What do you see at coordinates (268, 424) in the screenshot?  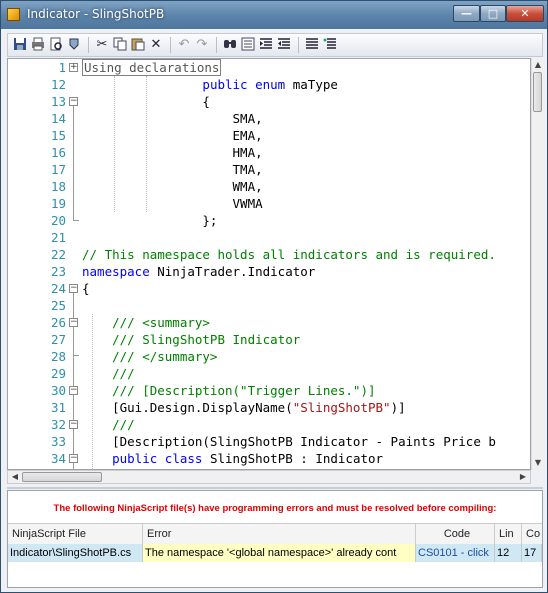 I see `code-line: 32− ///` at bounding box center [268, 424].